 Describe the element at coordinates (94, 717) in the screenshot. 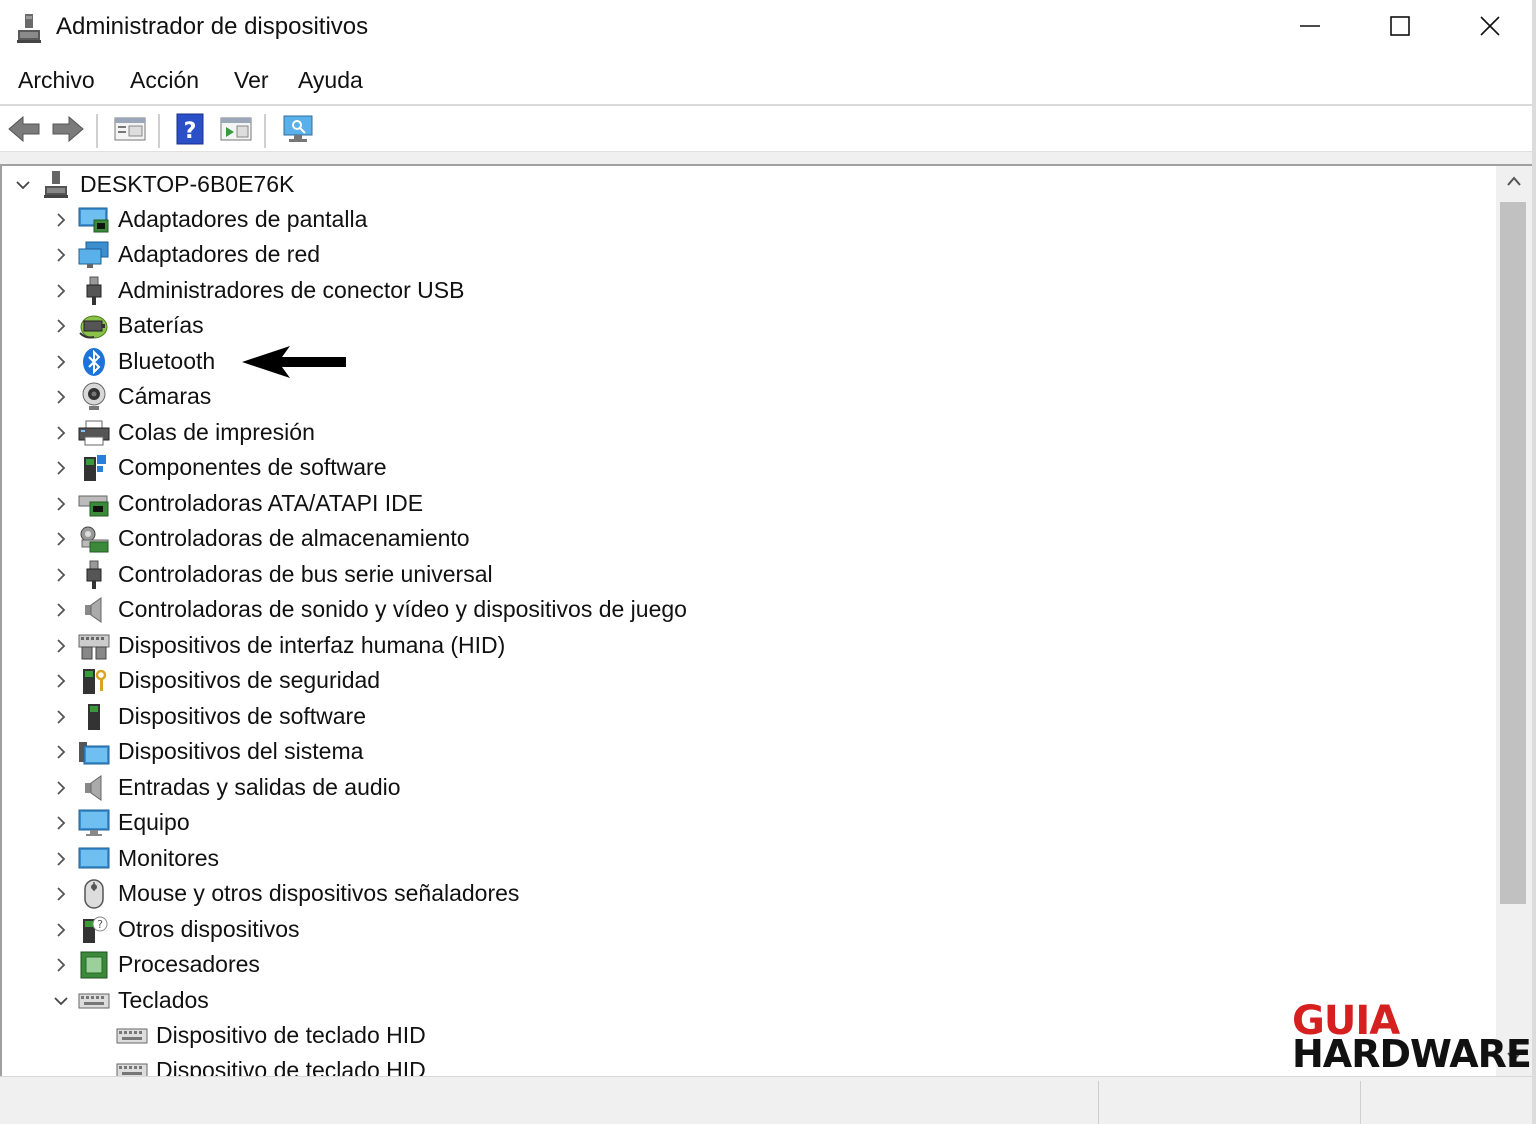

I see `software-device-icon` at that location.